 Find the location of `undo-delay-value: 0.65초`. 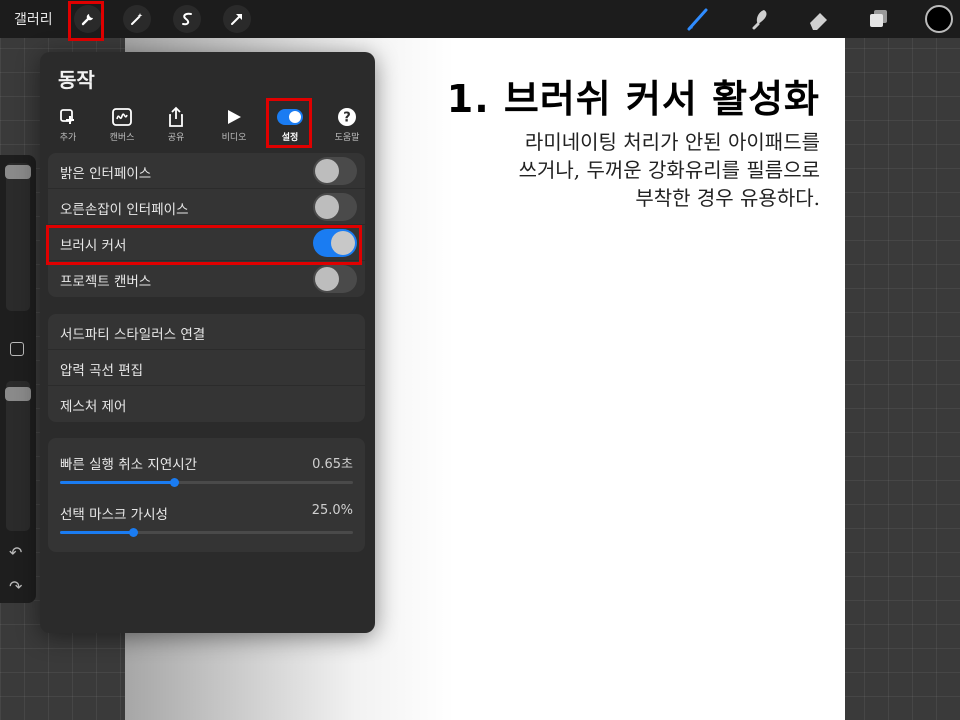

undo-delay-value: 0.65초 is located at coordinates (332, 464).